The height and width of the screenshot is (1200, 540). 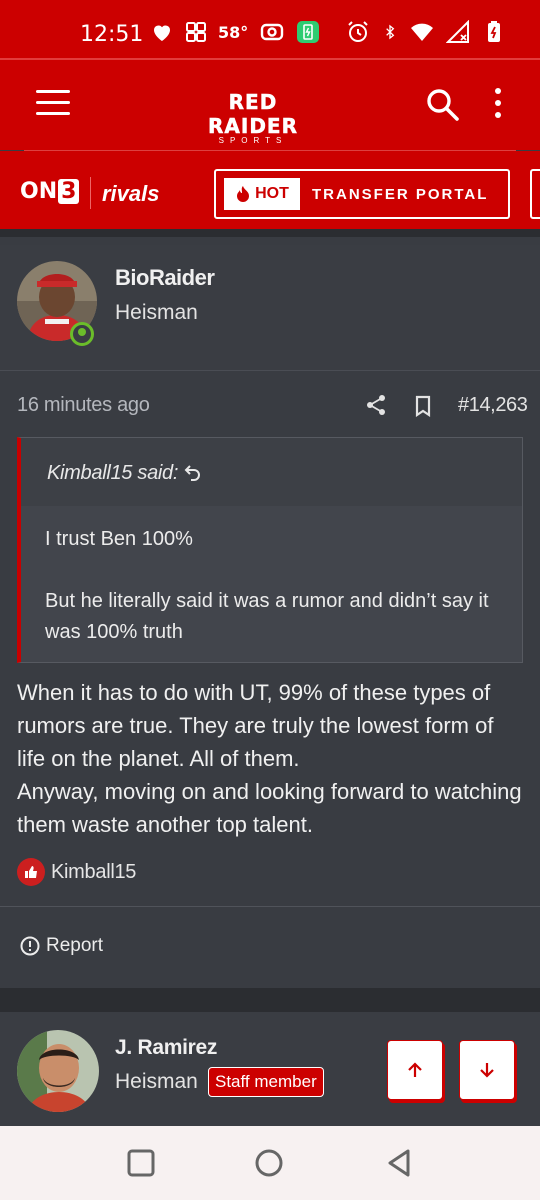 I want to click on battery-saver-icon, so click(x=308, y=32).